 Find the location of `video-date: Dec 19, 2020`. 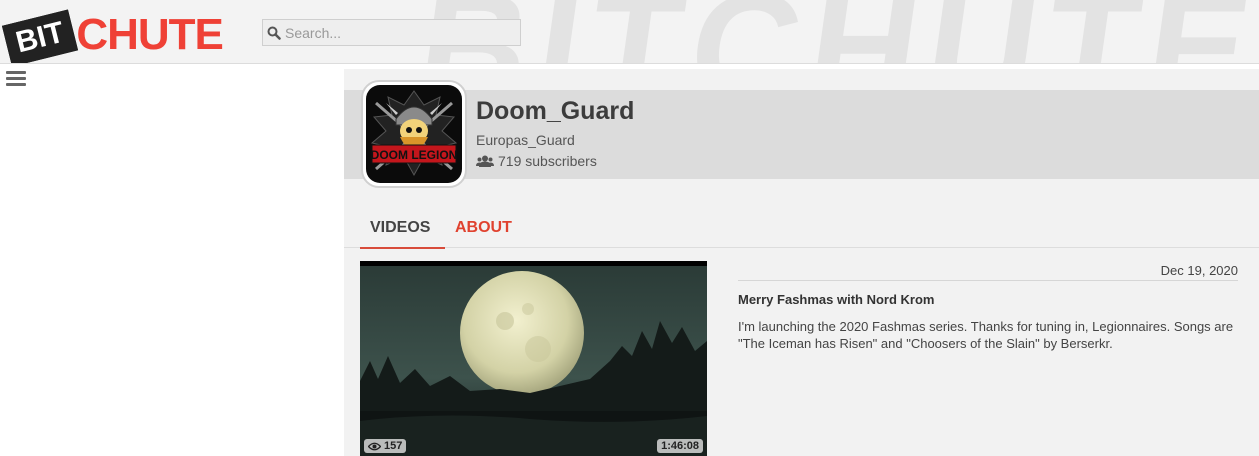

video-date: Dec 19, 2020 is located at coordinates (988, 272).